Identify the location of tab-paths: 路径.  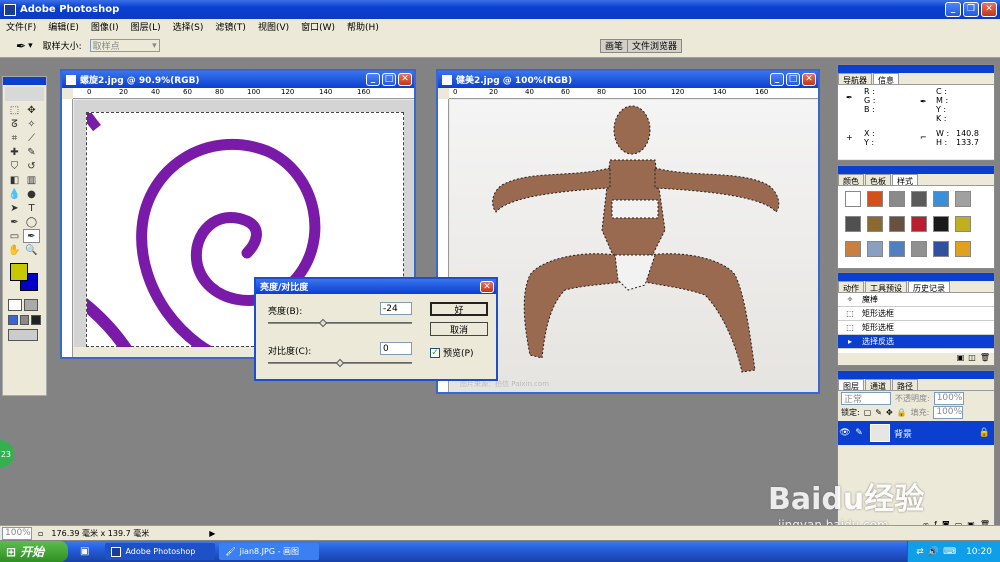
(905, 385).